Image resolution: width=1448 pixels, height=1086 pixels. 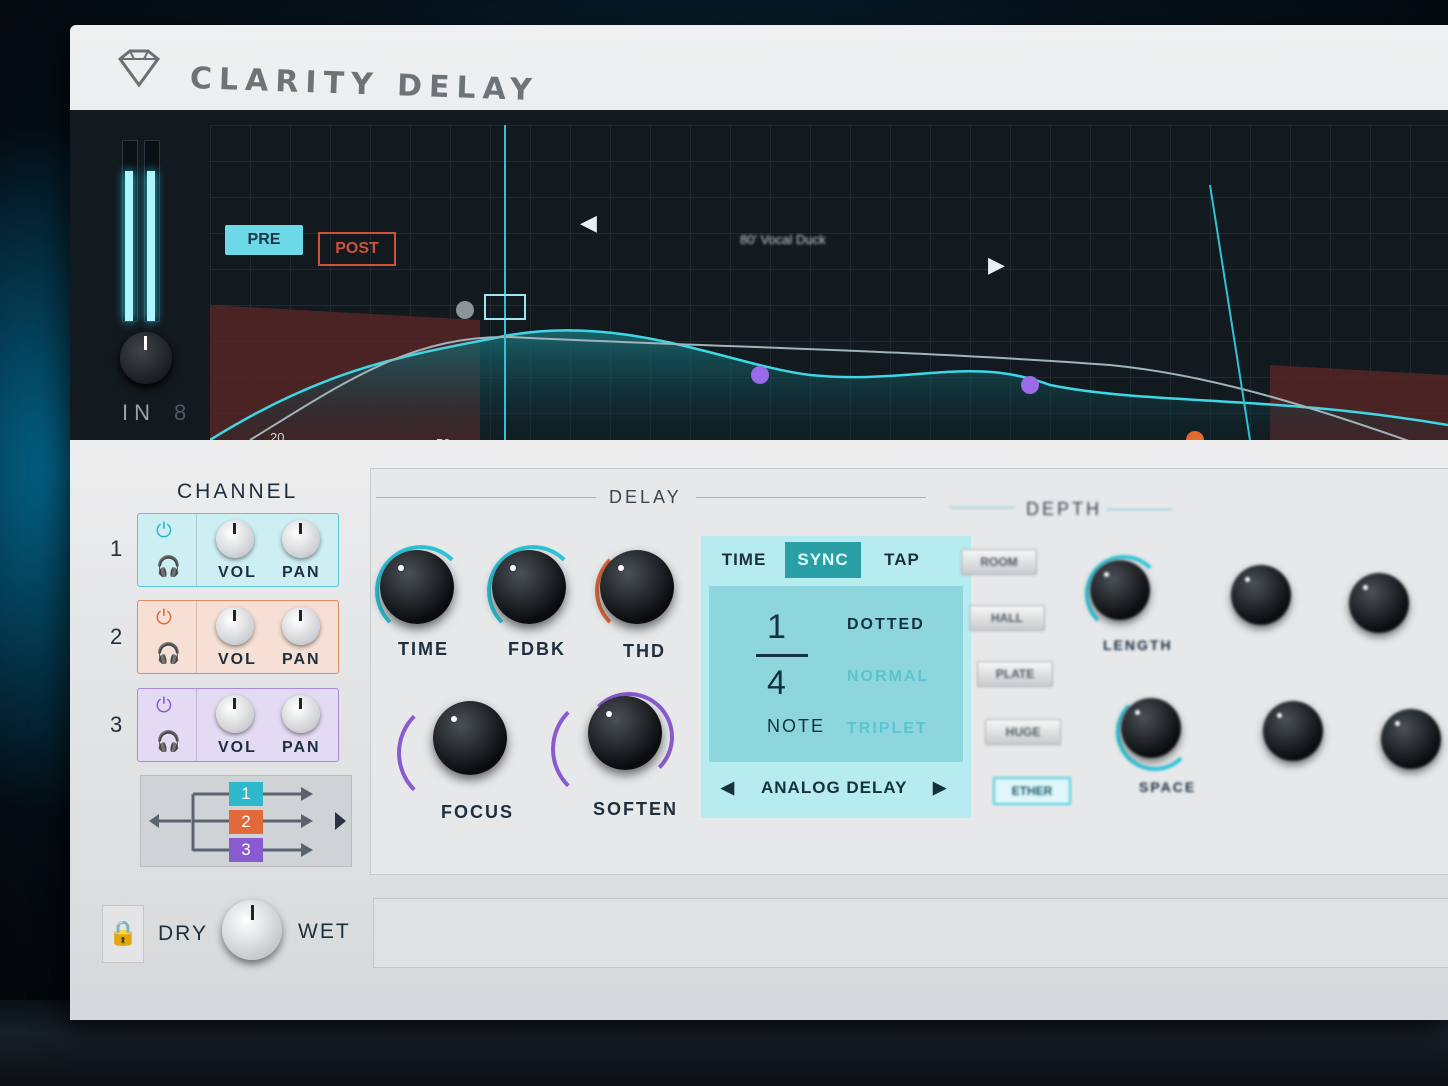 I want to click on hall-button: HALL, so click(x=1007, y=618).